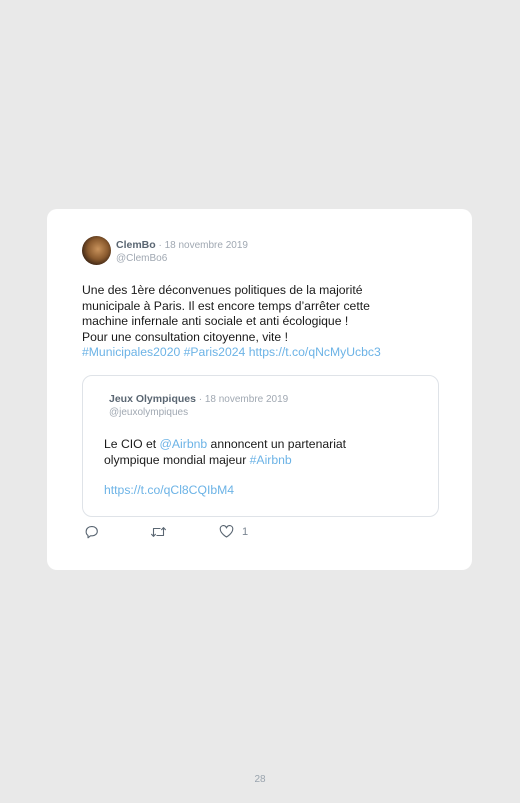 This screenshot has height=803, width=520. Describe the element at coordinates (96, 250) in the screenshot. I see `avatar` at that location.